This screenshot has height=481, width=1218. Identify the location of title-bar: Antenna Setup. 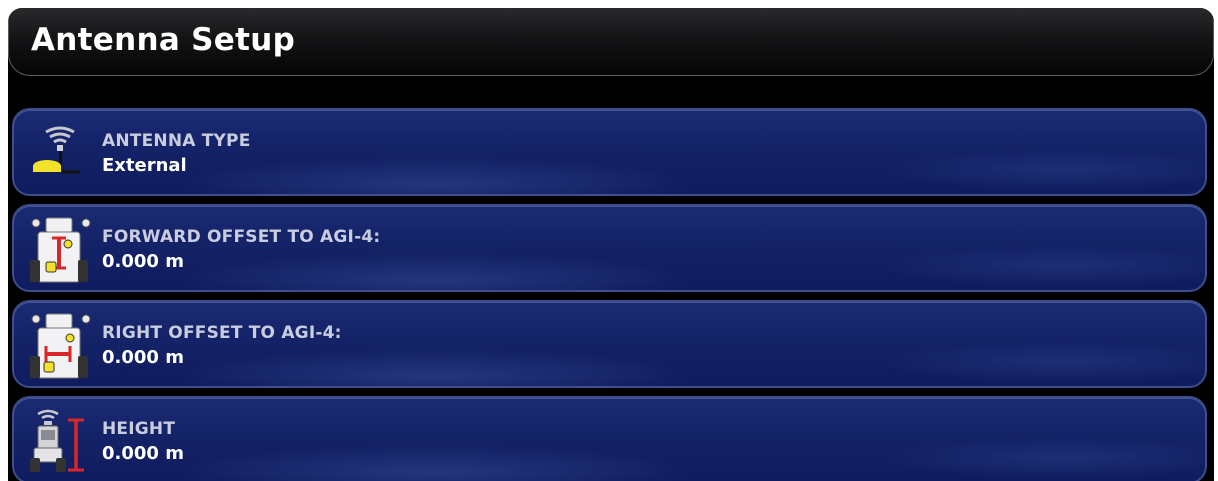
(611, 42).